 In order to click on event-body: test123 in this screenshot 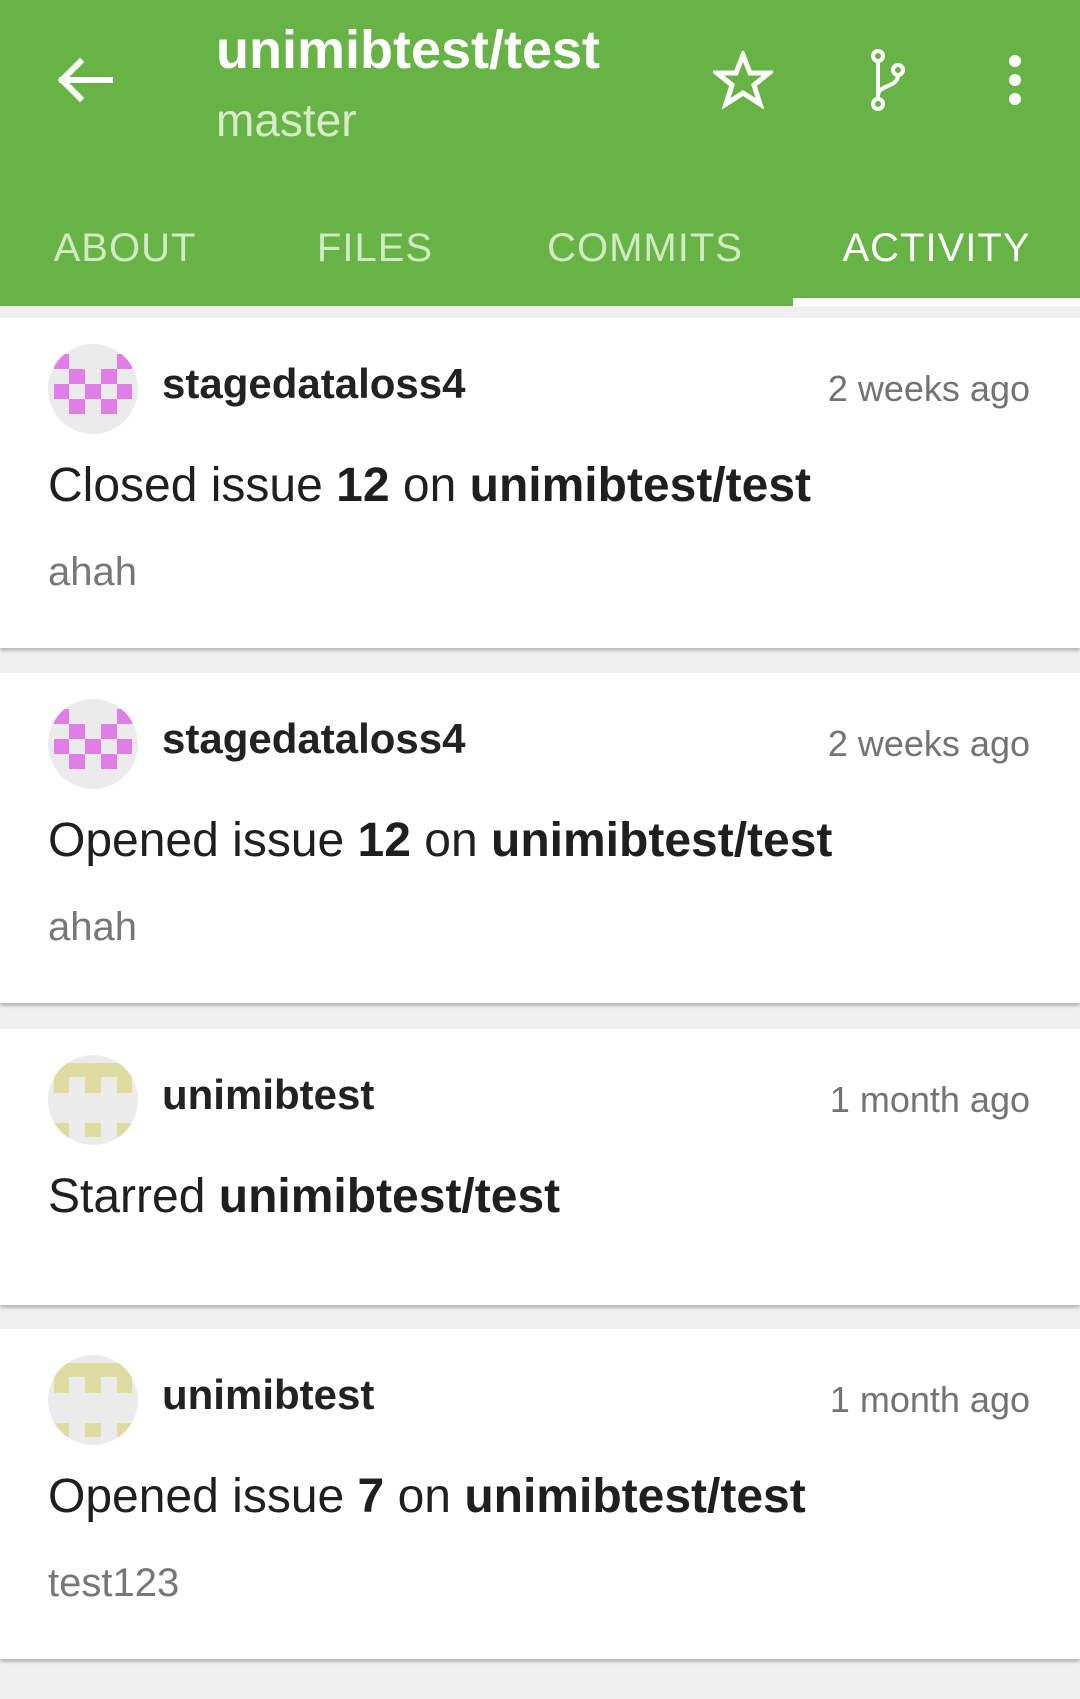, I will do `click(114, 1583)`.